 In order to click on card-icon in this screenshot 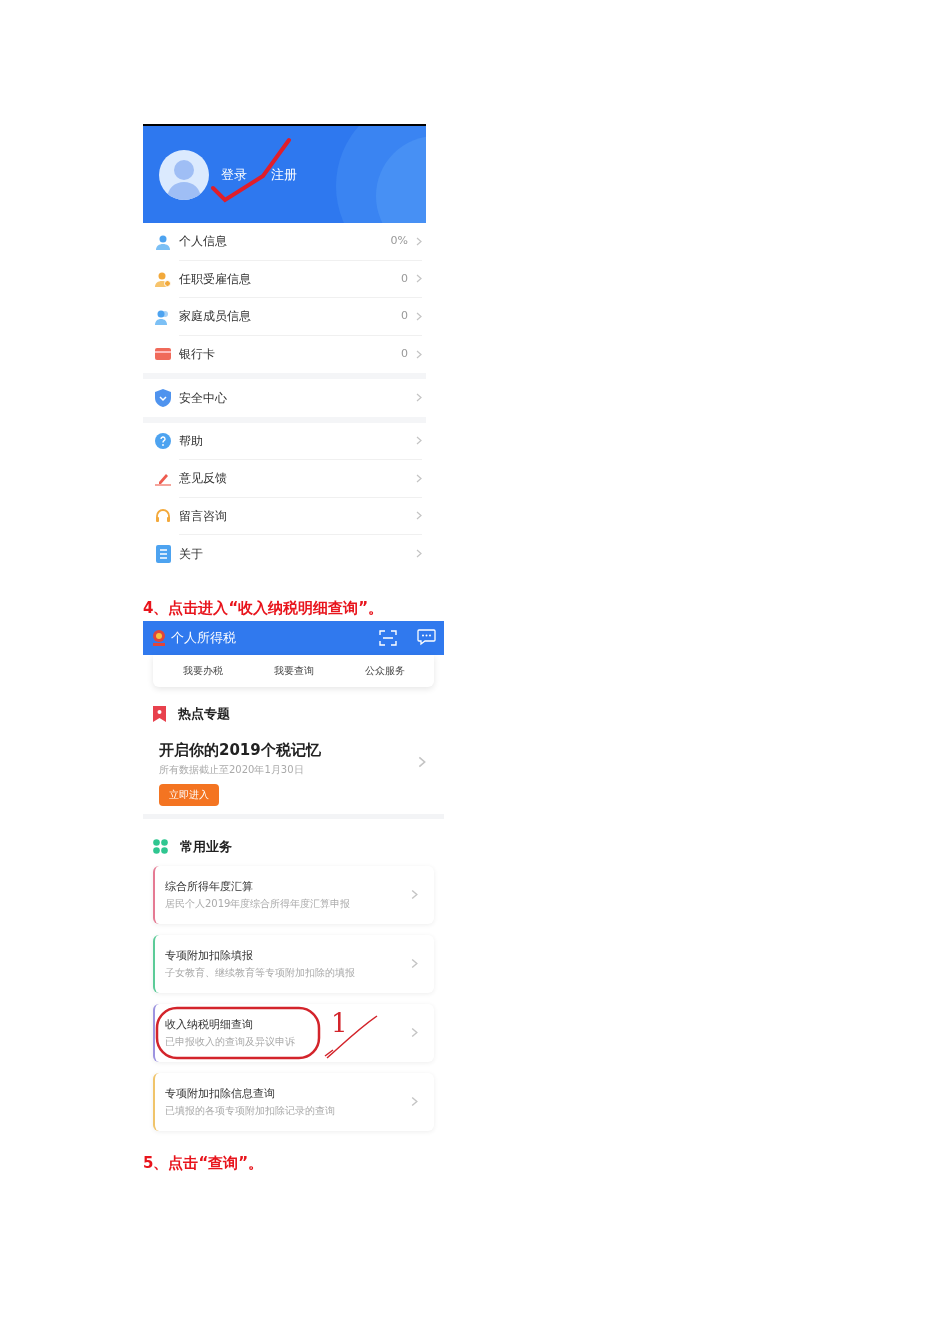, I will do `click(163, 354)`.